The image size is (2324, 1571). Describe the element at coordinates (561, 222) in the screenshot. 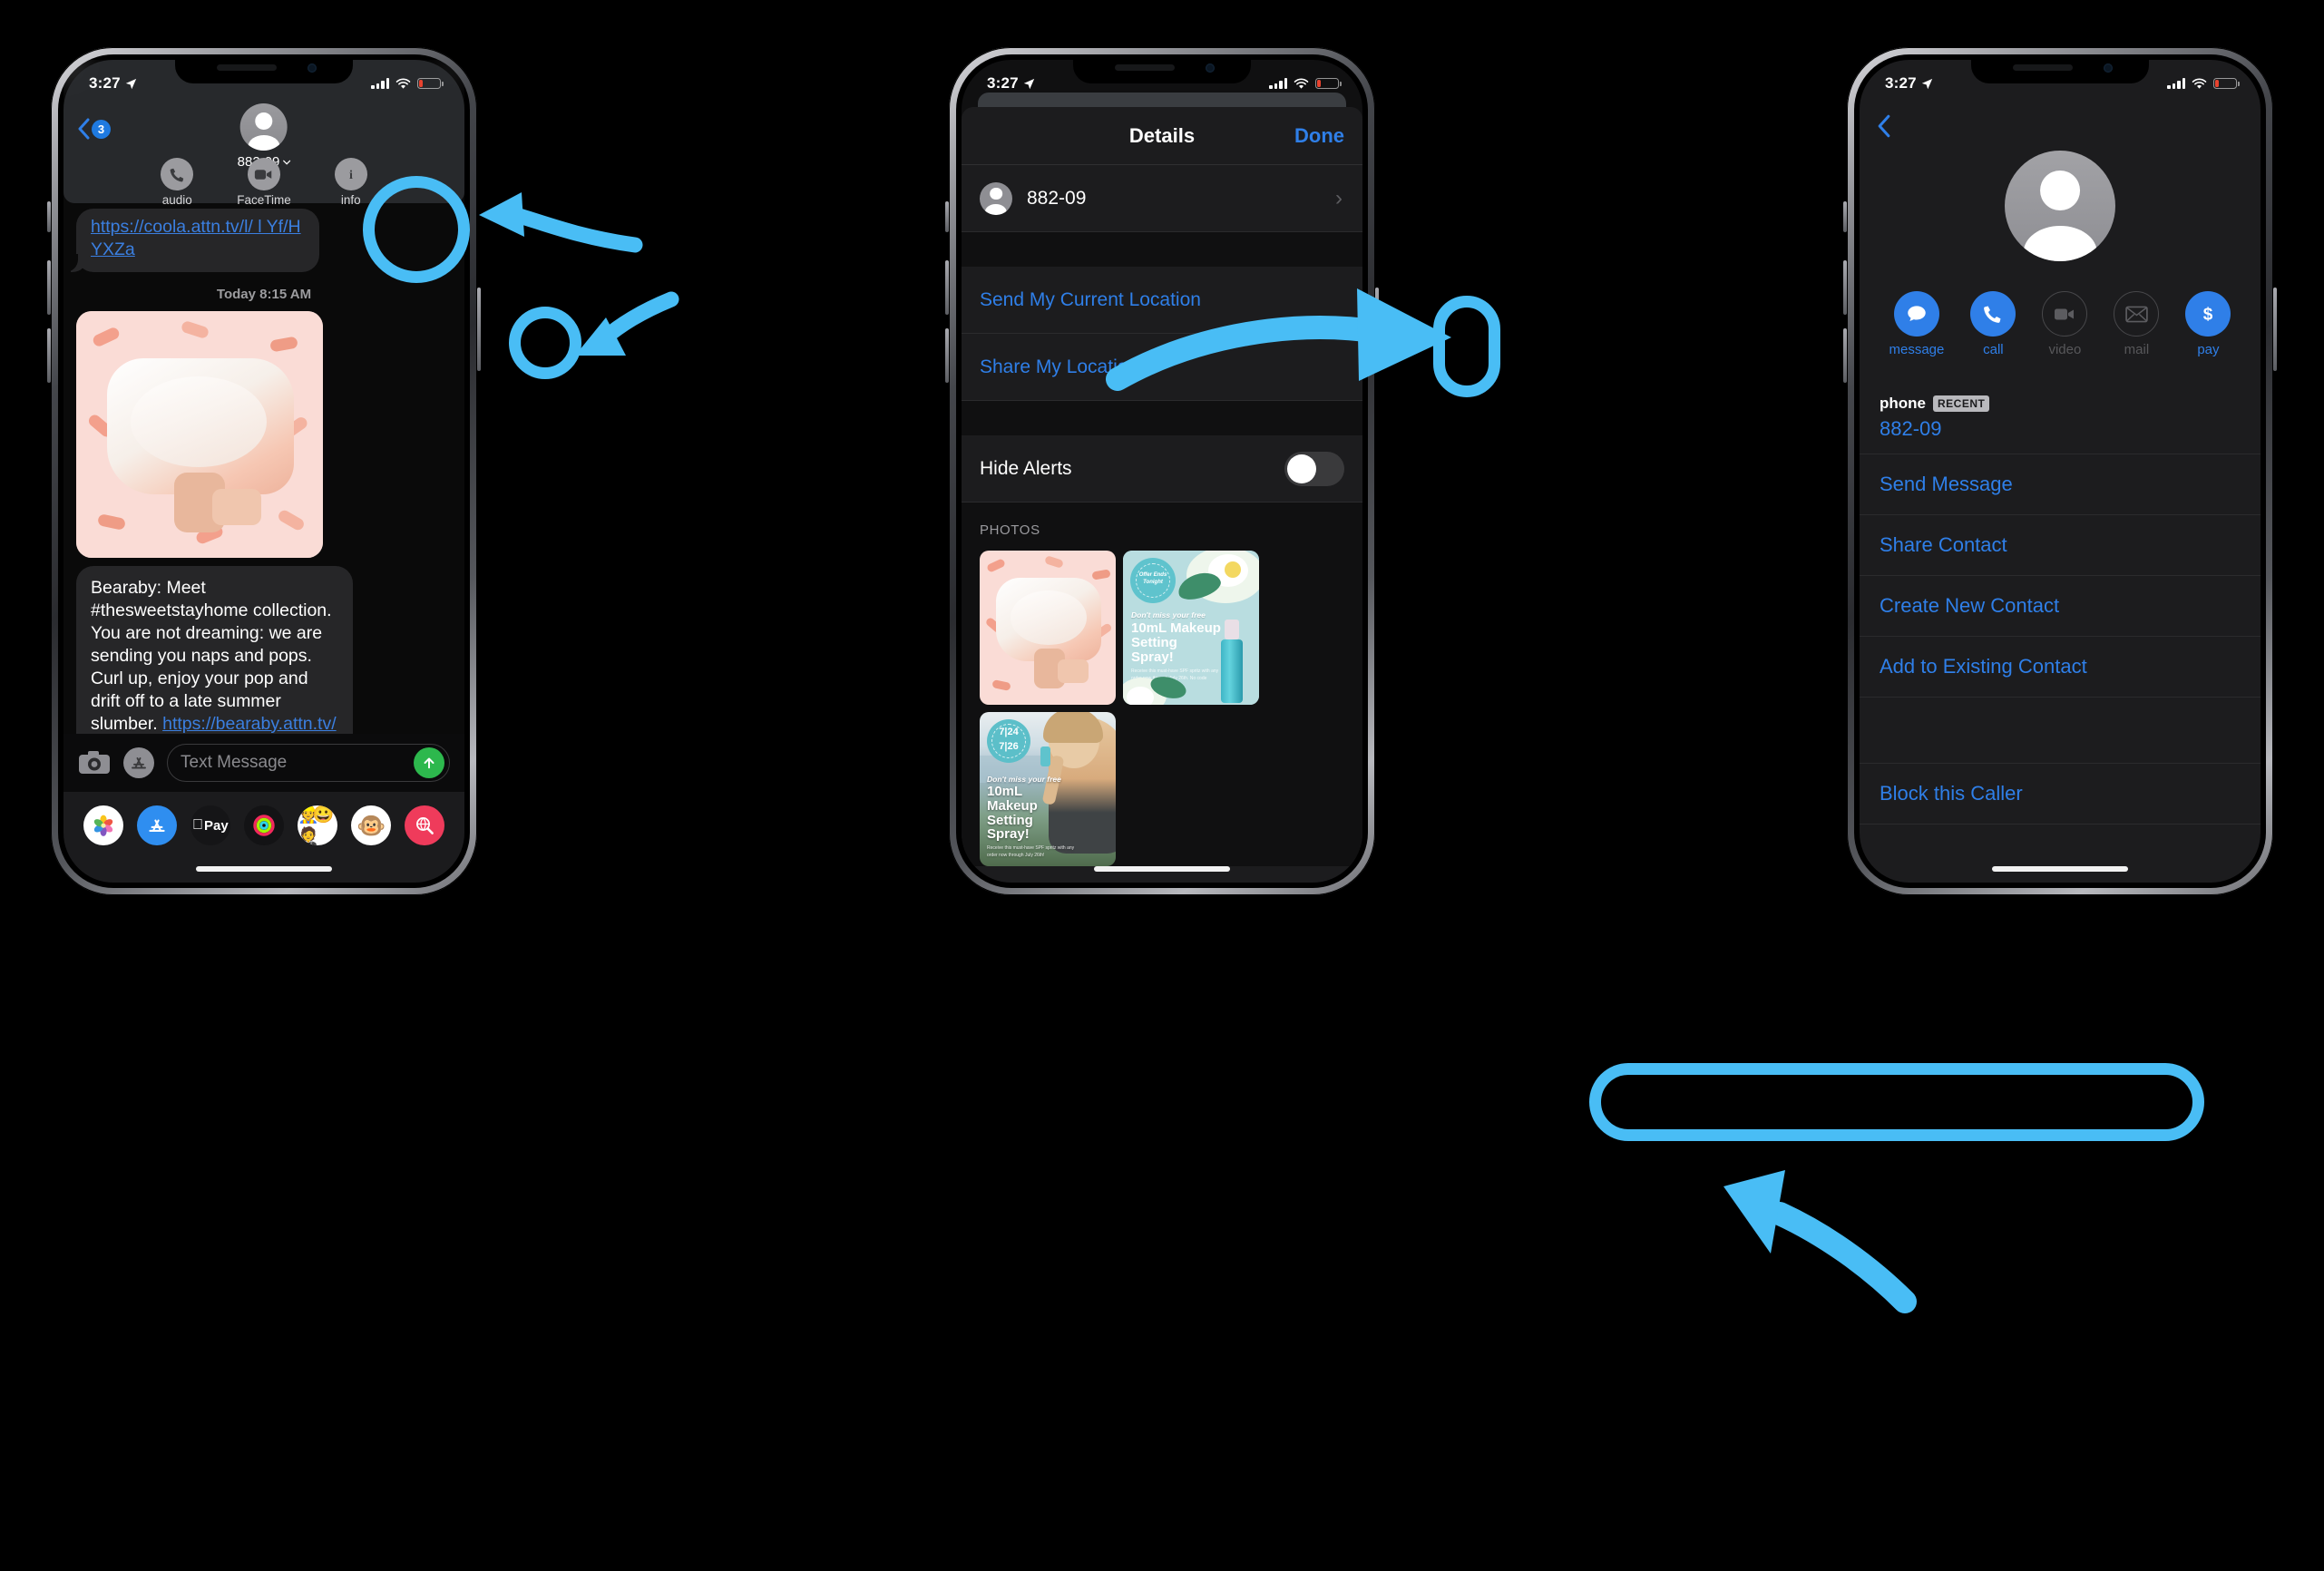

I see `annotation-arrow-to-avatar` at that location.